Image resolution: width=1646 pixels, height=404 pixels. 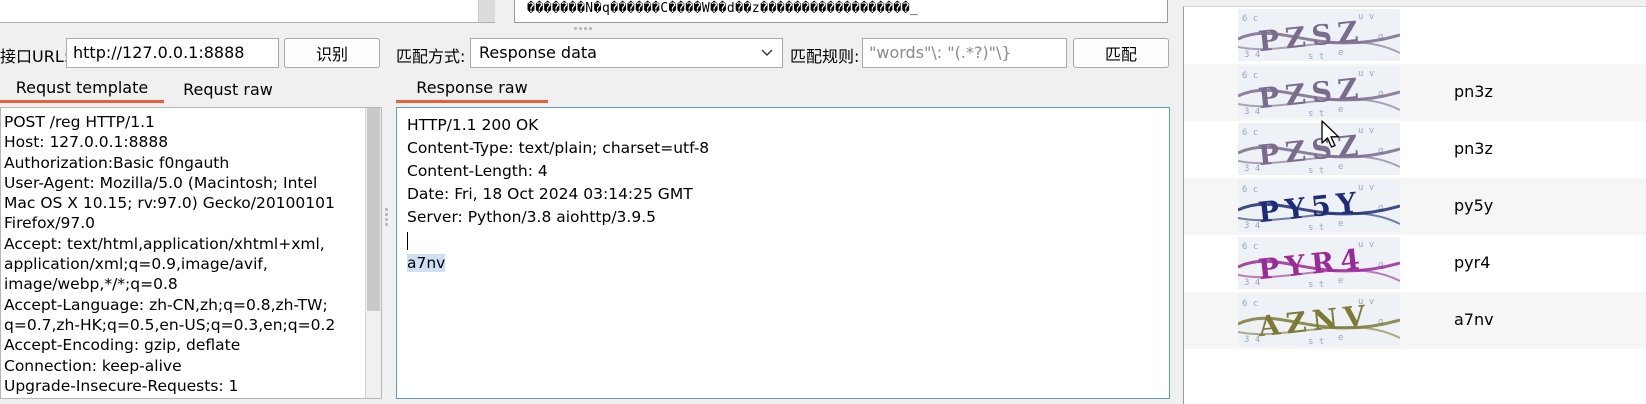 I want to click on match-rule-input: "words"\: "(.*?)"\}, so click(x=964, y=53).